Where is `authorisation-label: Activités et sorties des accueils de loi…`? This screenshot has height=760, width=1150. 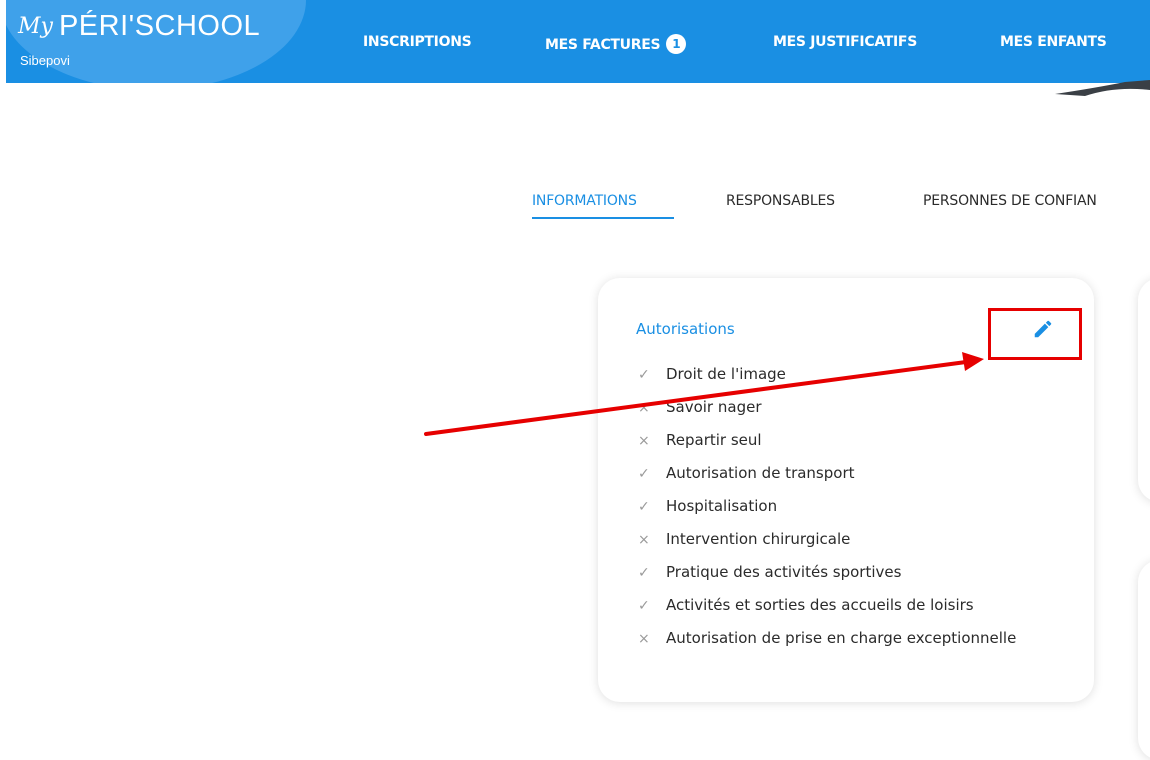 authorisation-label: Activités et sorties des accueils de loi… is located at coordinates (820, 605).